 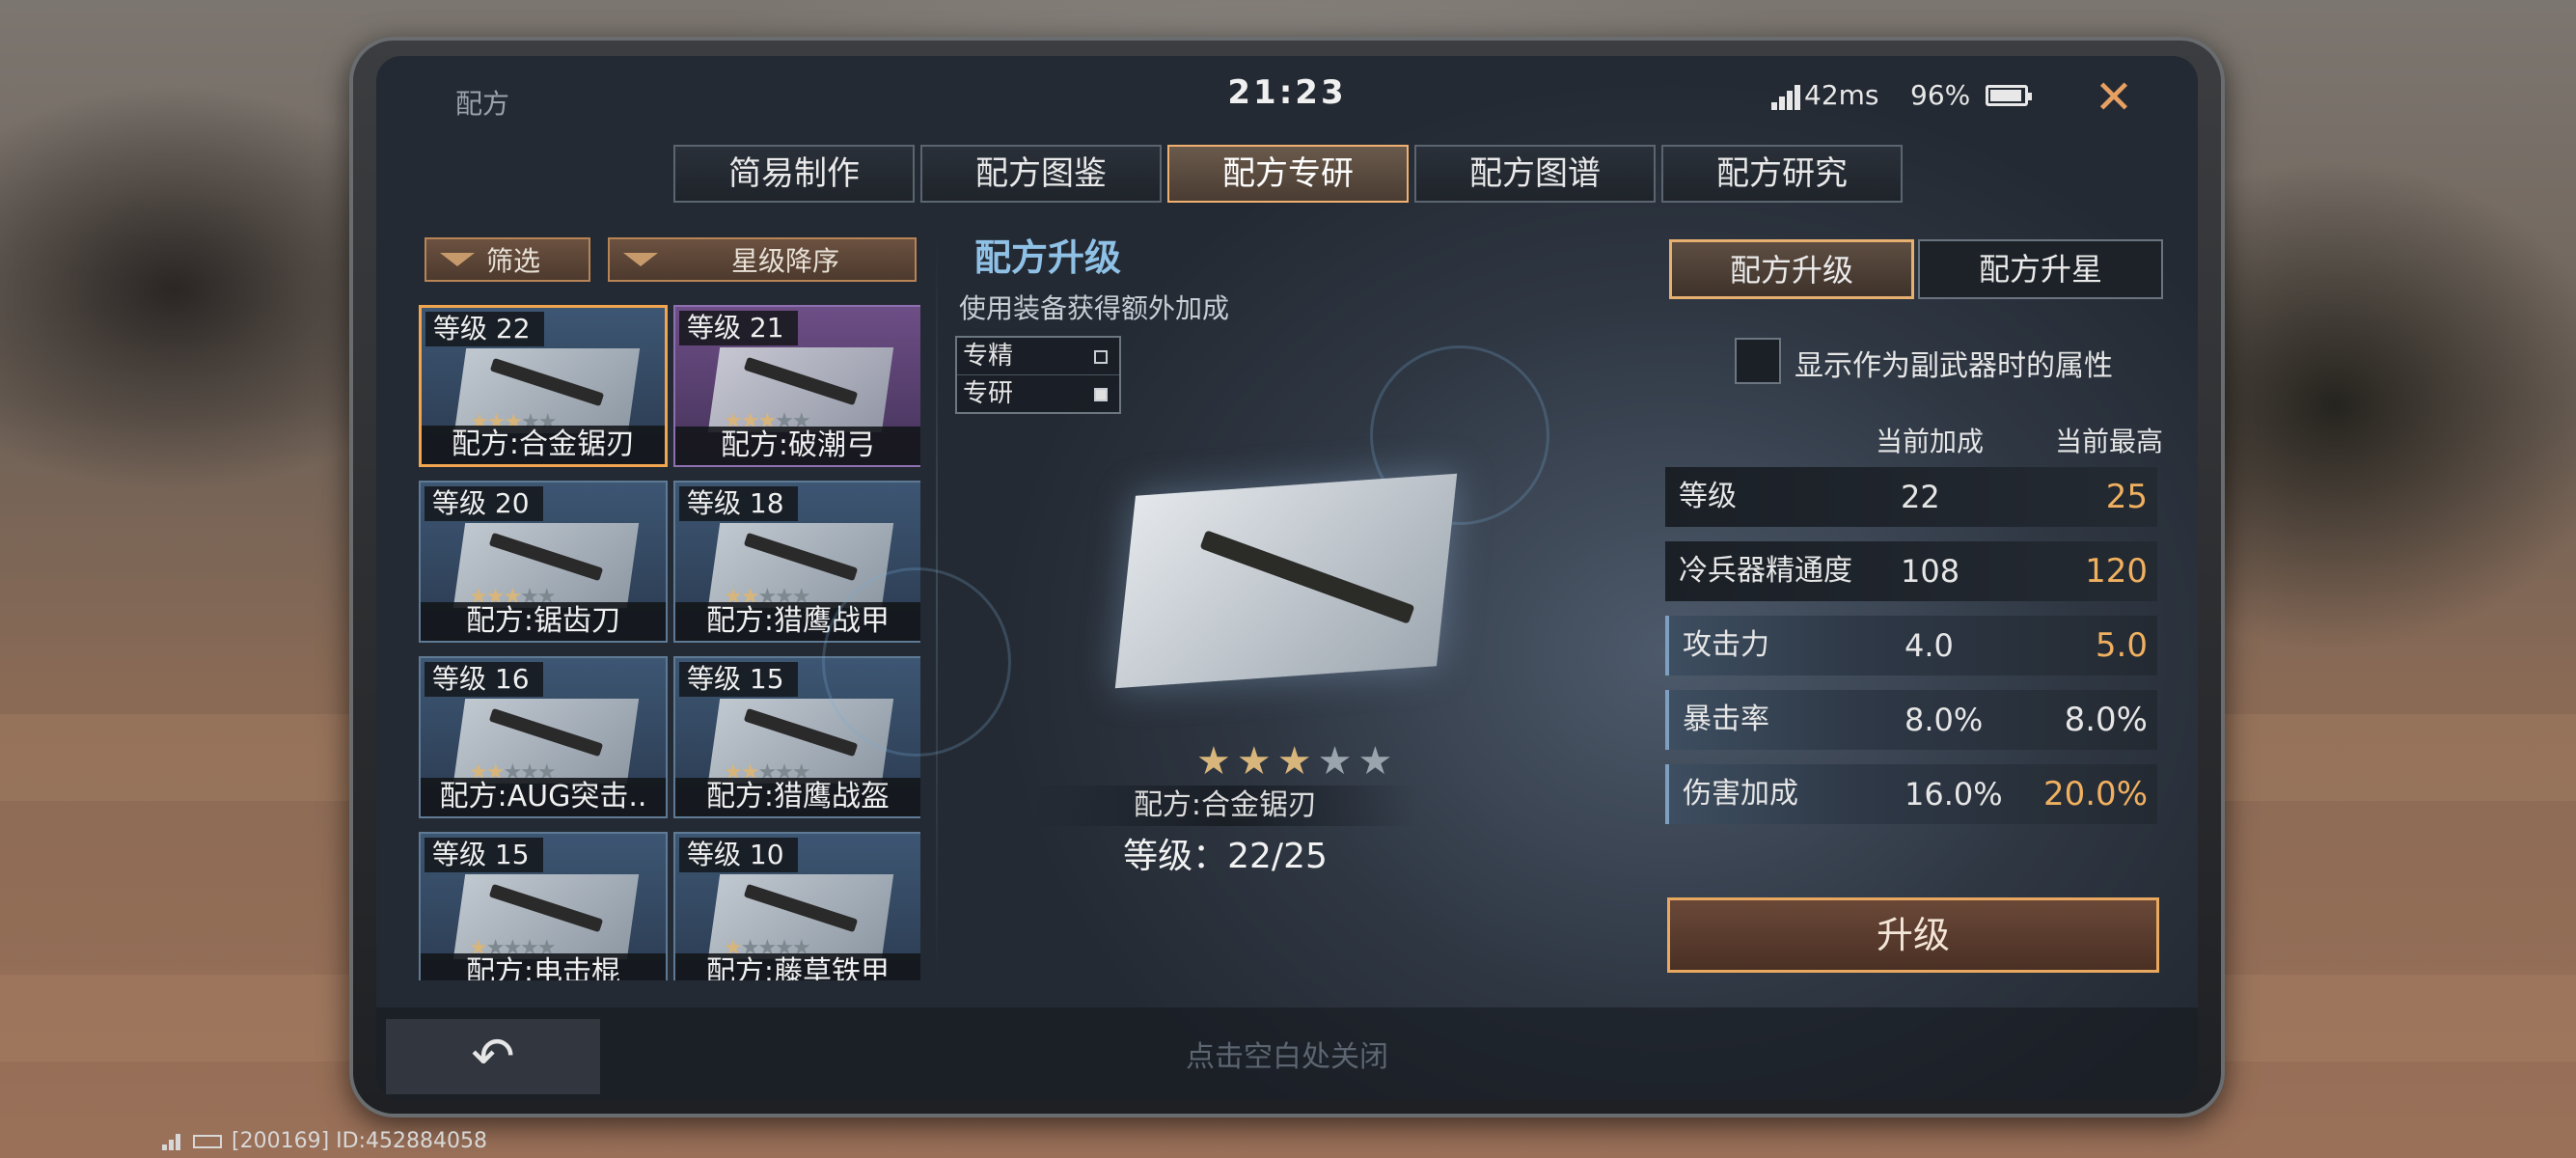 I want to click on main-tabs: 简易制作 配方图鉴 配方专研 配方图谱 配方研究, so click(x=1288, y=174).